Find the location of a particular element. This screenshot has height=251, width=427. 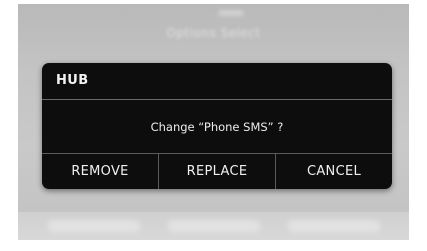

dialog-title-divider is located at coordinates (217, 99).